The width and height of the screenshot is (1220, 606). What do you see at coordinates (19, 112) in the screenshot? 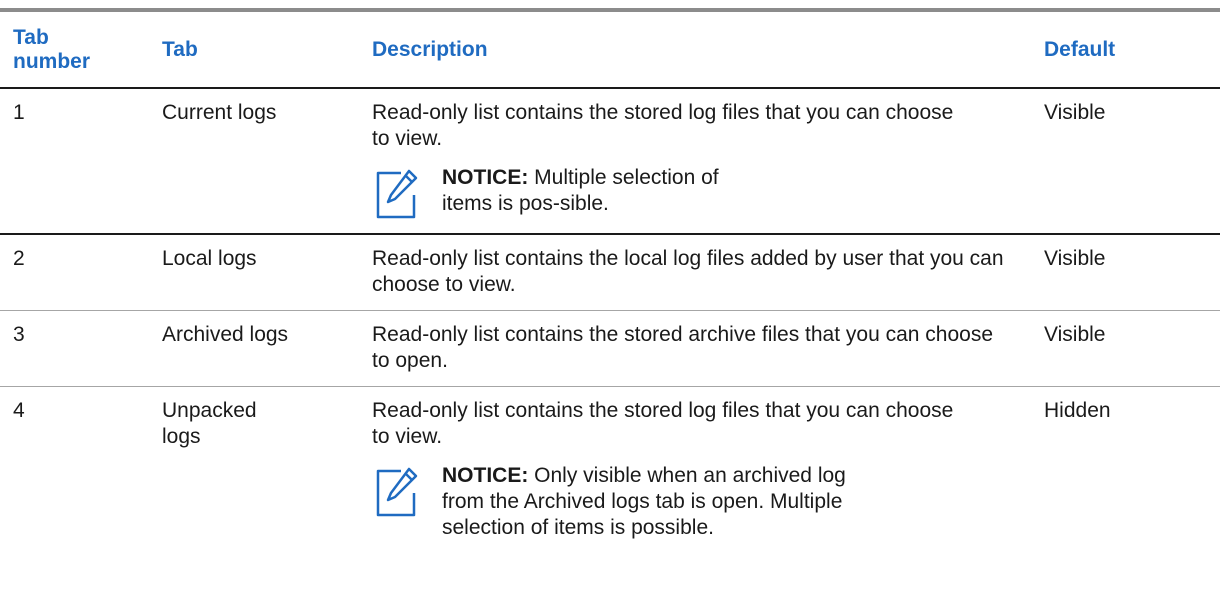
I see `row-number: 1` at bounding box center [19, 112].